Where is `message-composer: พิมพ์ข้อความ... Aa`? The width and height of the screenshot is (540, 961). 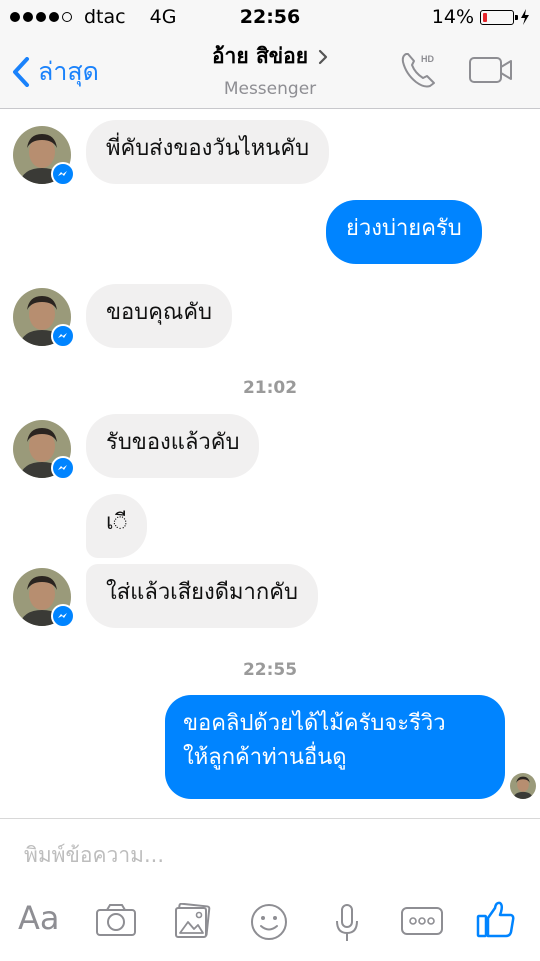 message-composer: พิมพ์ข้อความ... Aa is located at coordinates (270, 889).